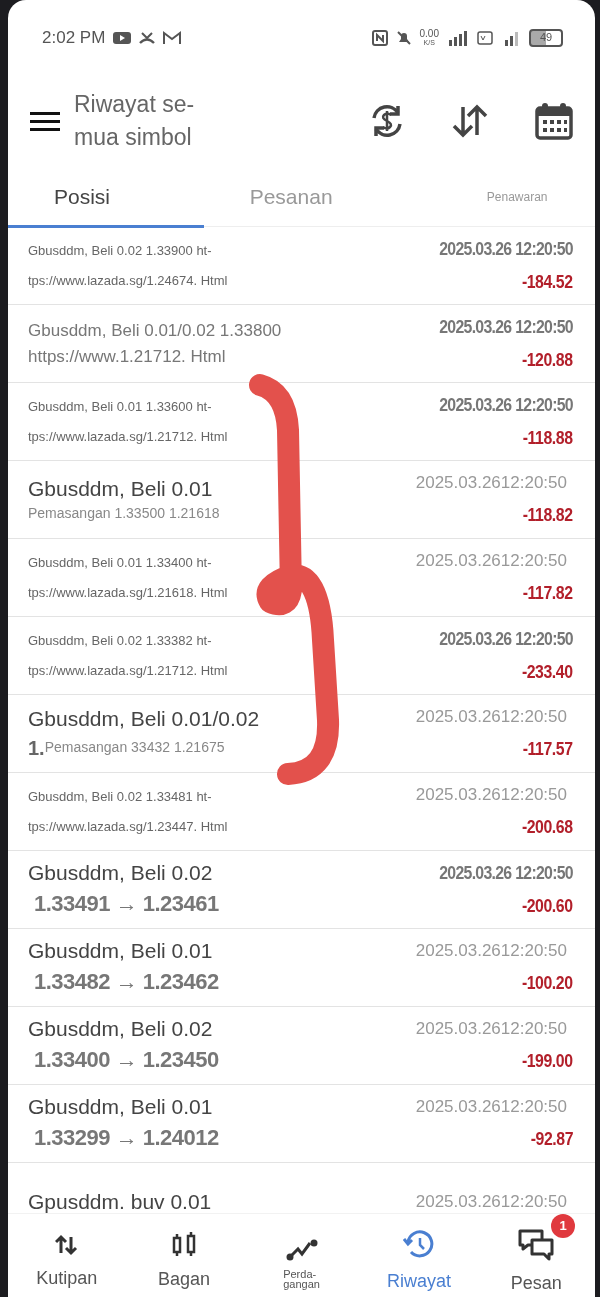 The image size is (600, 1297). What do you see at coordinates (120, 562) in the screenshot?
I see `trade-title: Gbusddm, Beli 0.01 1.33400 ht-` at bounding box center [120, 562].